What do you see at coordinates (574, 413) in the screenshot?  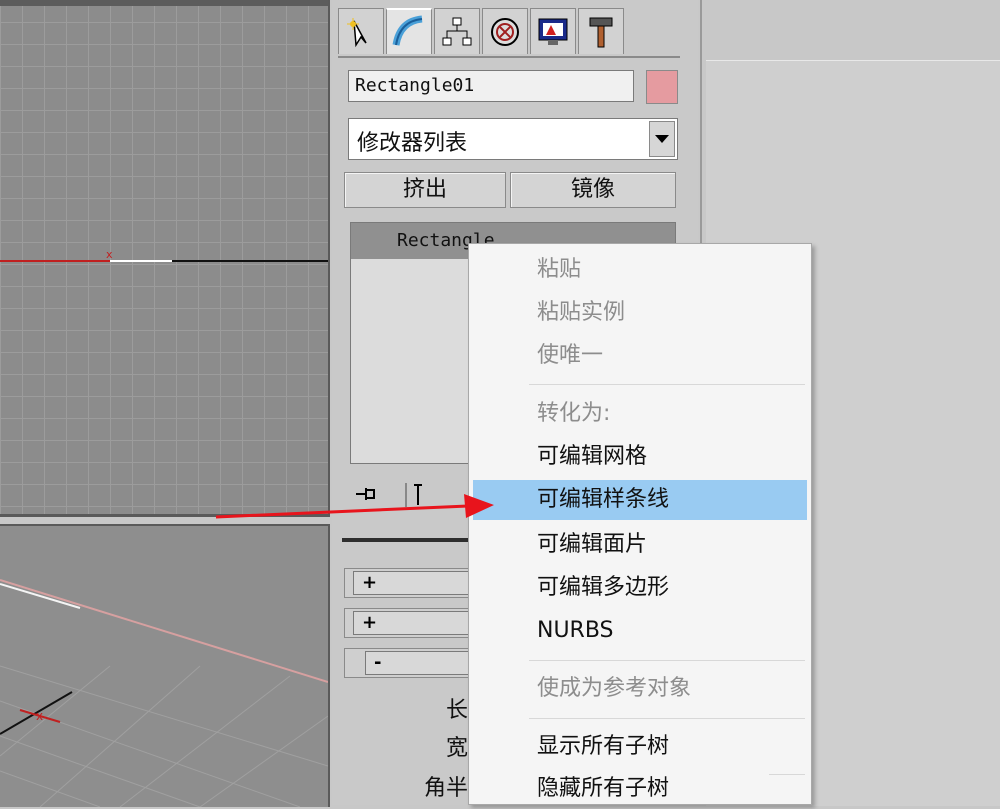 I see `menu-header-convert-to: 转化为:` at bounding box center [574, 413].